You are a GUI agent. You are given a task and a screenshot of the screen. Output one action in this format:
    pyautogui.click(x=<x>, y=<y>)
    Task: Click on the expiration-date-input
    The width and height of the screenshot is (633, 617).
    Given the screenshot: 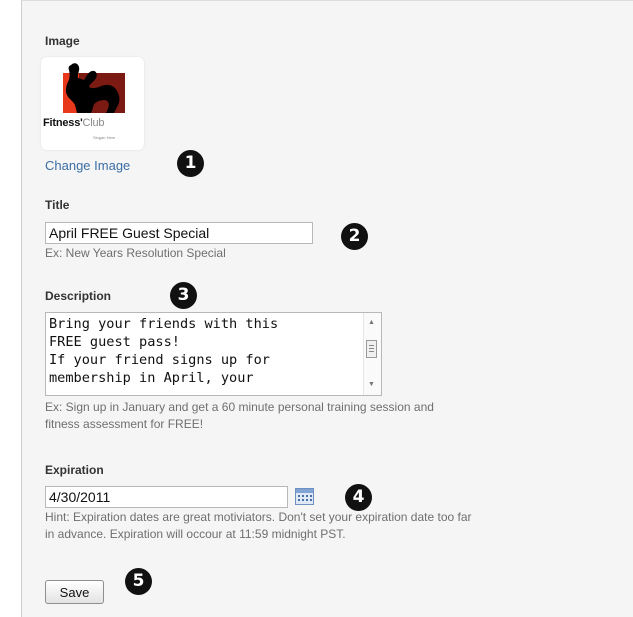 What is the action you would take?
    pyautogui.click(x=166, y=497)
    